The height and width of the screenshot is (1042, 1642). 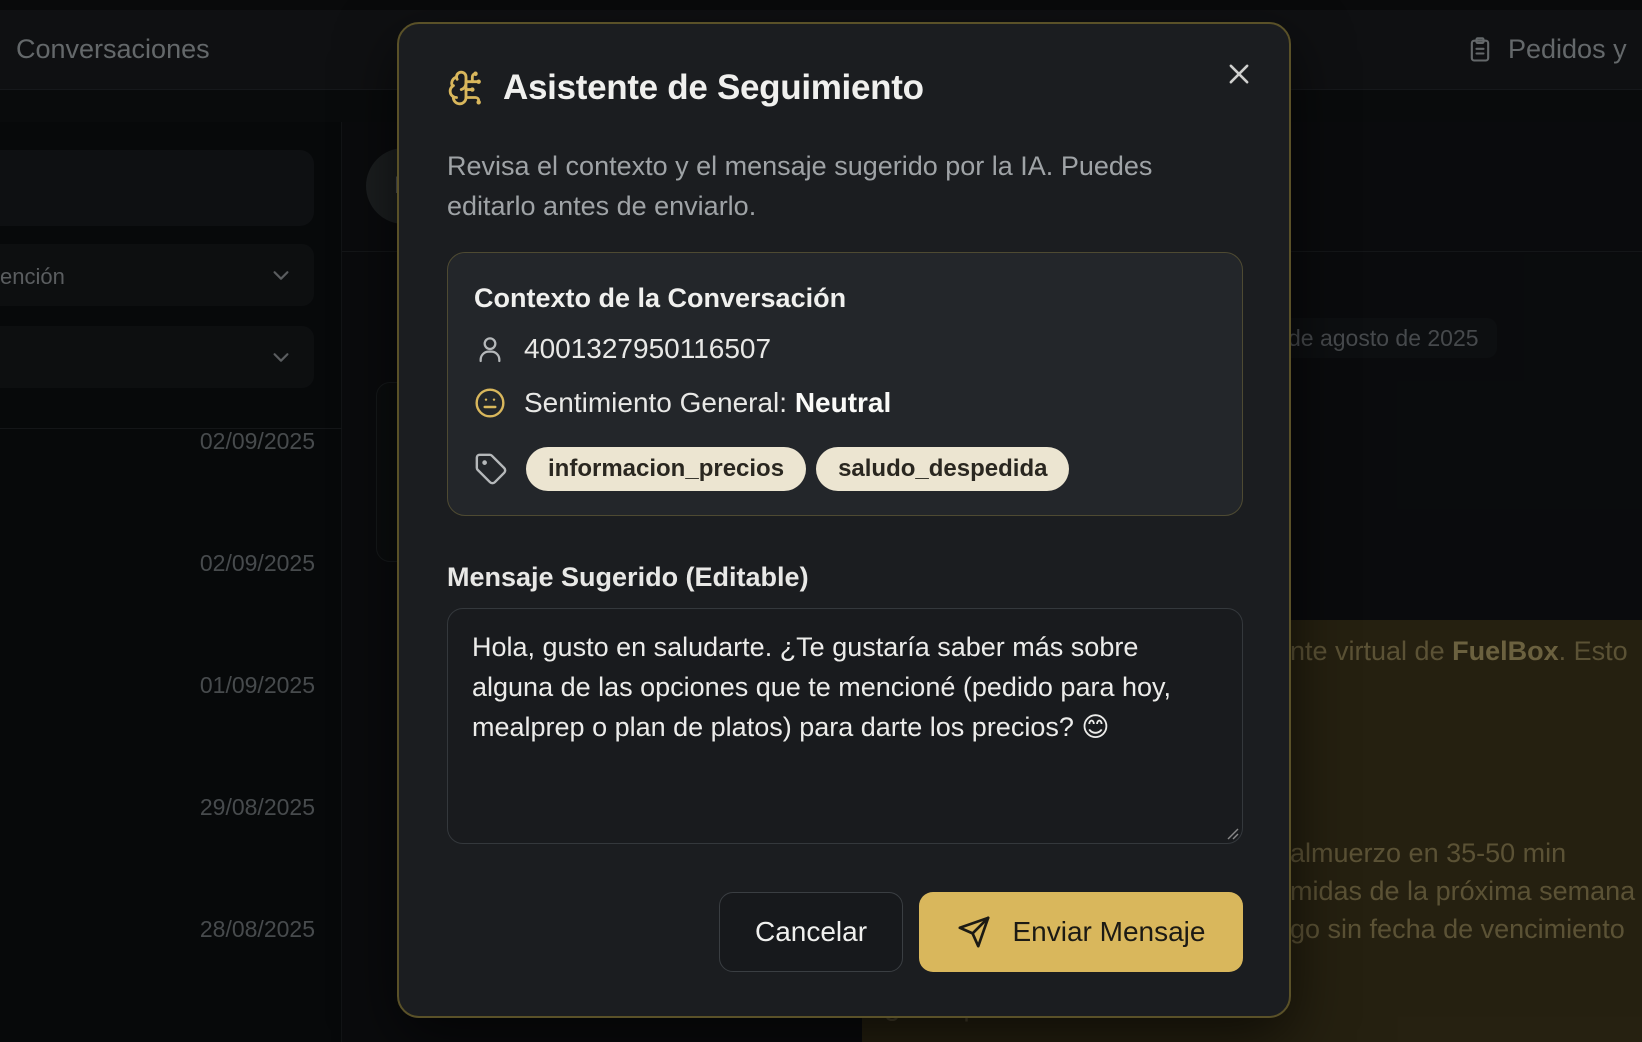 I want to click on sentiment-text: Sentimiento General: Neutral, so click(x=707, y=403).